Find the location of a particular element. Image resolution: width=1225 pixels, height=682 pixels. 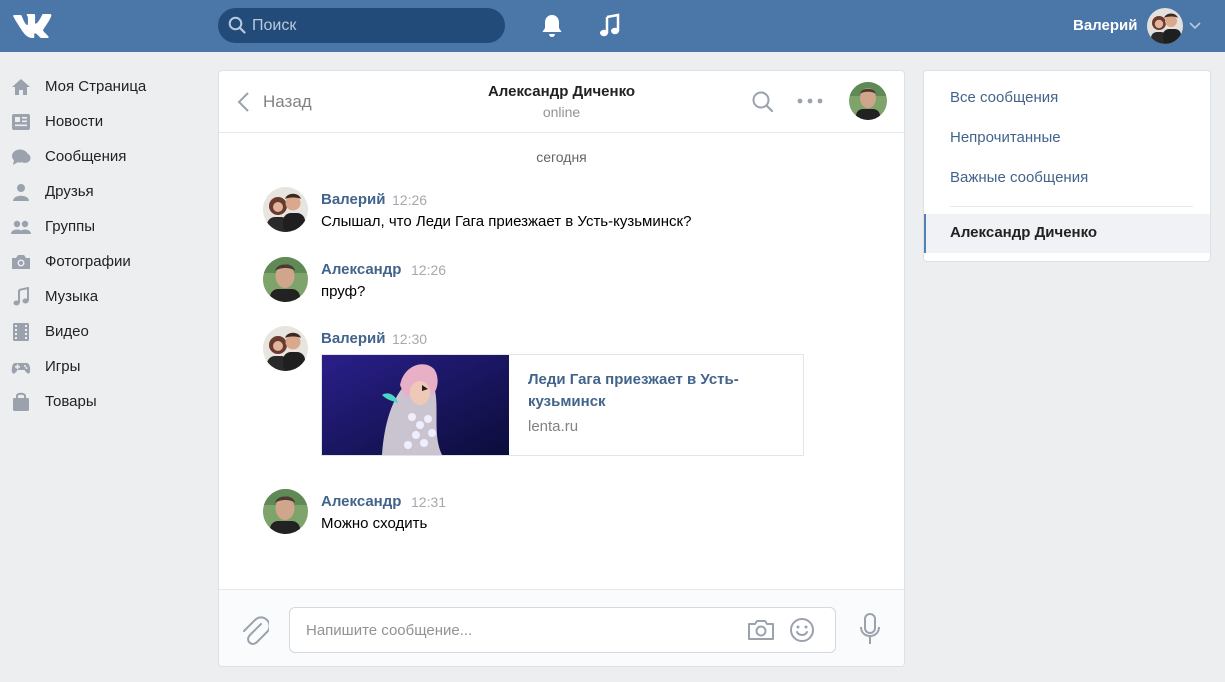

home-icon is located at coordinates (21, 87).